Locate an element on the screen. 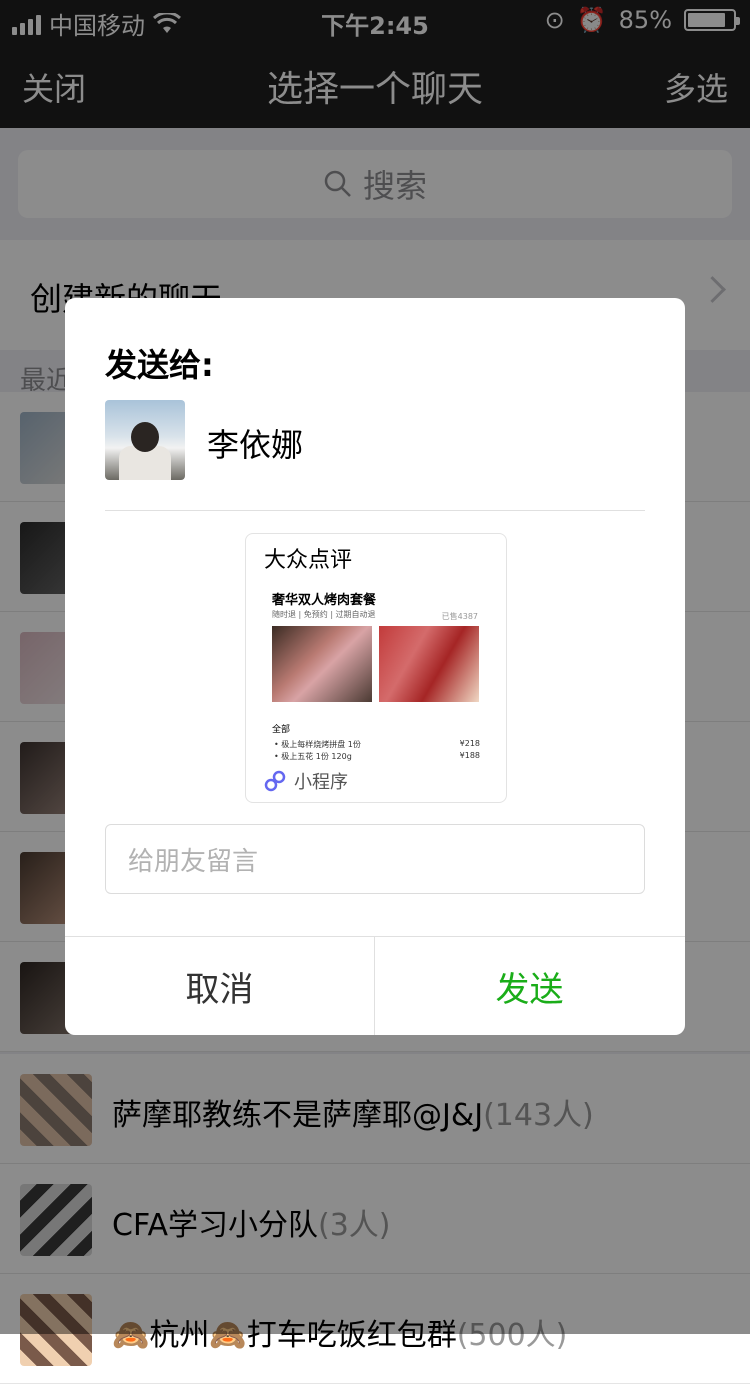 The image size is (750, 1384). mini-program-badge: 小程序 is located at coordinates (306, 781).